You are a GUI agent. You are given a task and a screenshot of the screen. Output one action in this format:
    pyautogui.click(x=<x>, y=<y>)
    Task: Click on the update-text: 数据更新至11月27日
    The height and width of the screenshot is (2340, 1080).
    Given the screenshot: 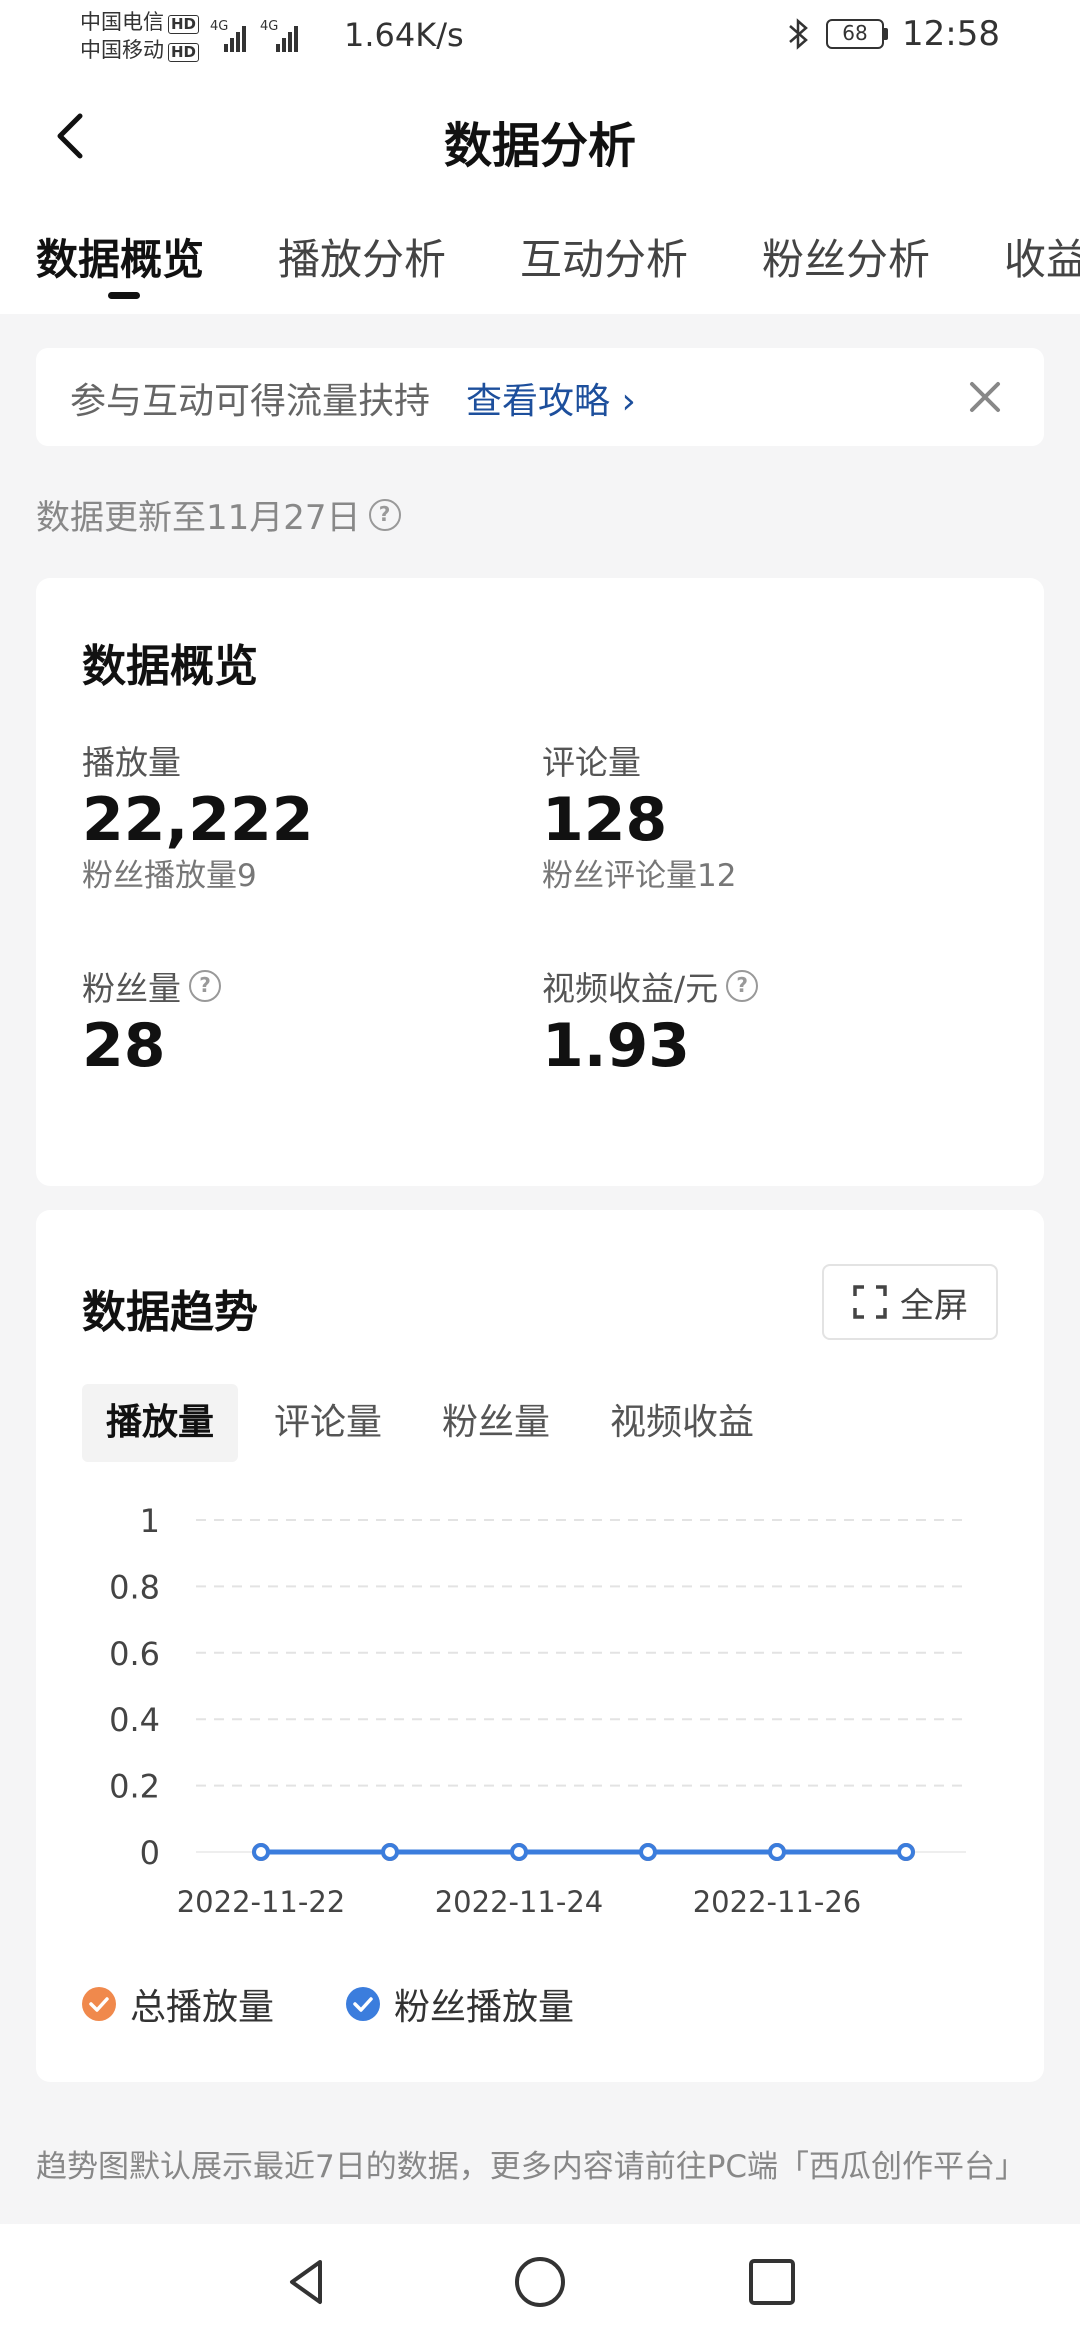 What is the action you would take?
    pyautogui.click(x=198, y=518)
    